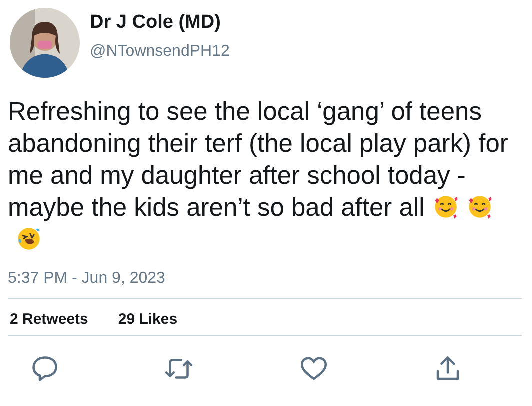  Describe the element at coordinates (160, 52) in the screenshot. I see `author-handle: @NTownsendPH12` at that location.